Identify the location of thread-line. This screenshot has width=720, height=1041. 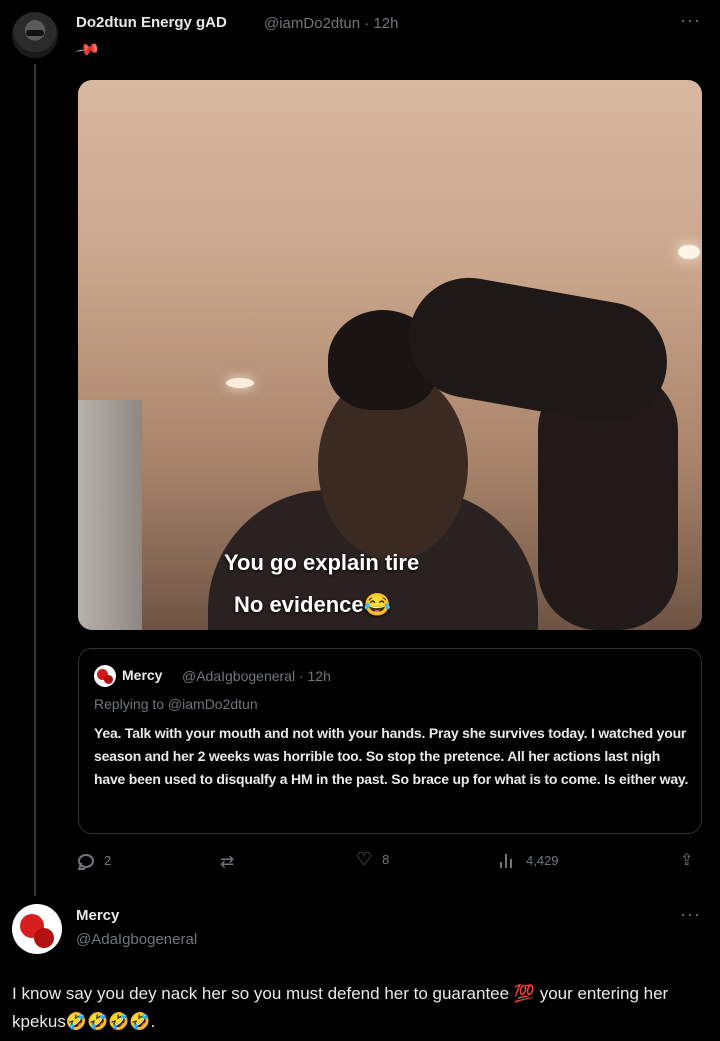
(35, 480).